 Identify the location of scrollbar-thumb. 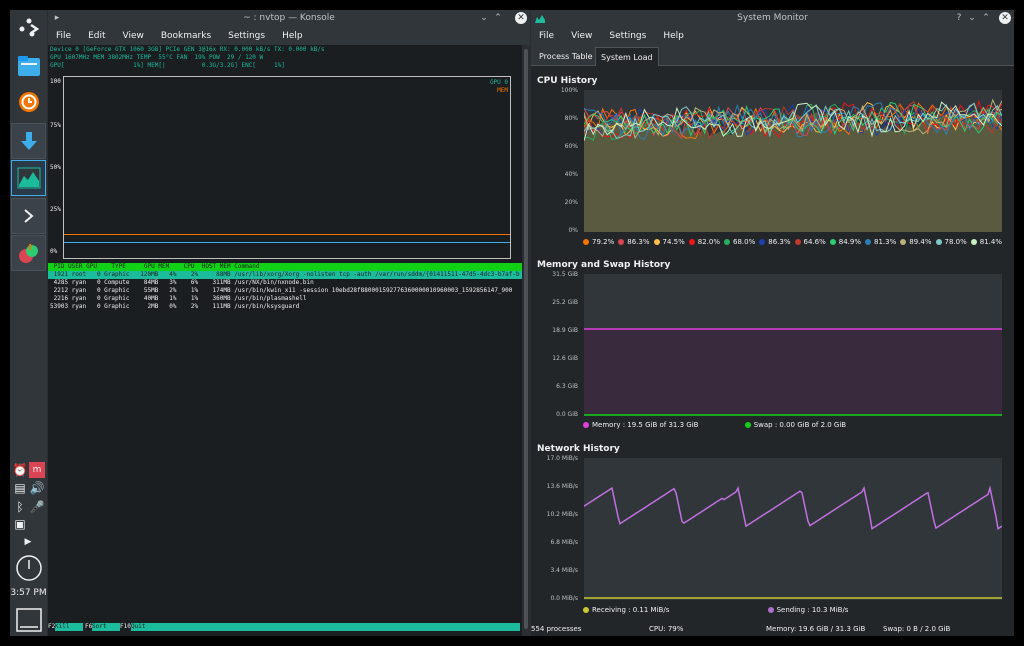
(526, 339).